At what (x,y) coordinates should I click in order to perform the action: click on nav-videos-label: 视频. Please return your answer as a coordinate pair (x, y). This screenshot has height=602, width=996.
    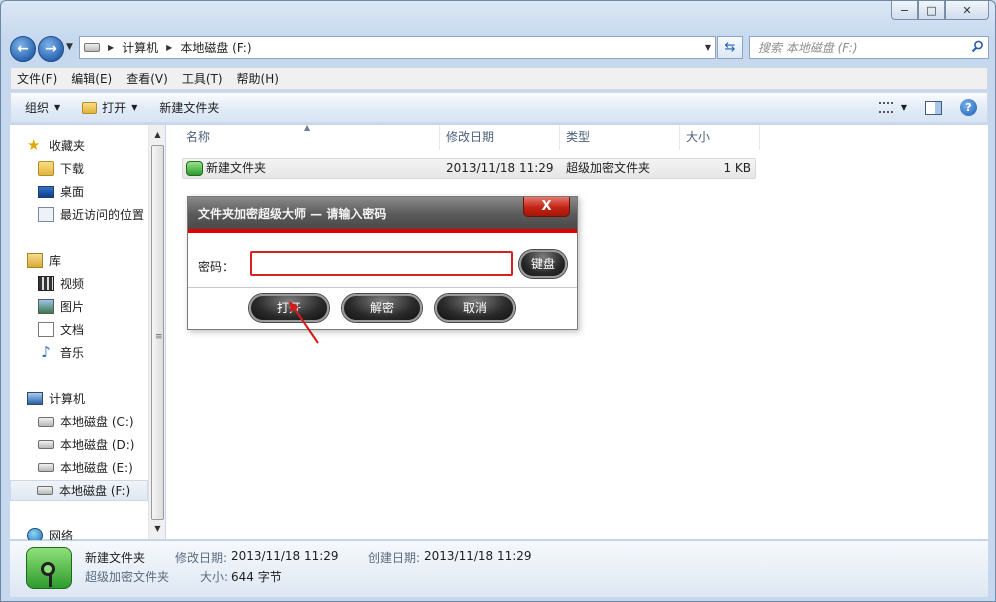
    Looking at the image, I should click on (72, 284).